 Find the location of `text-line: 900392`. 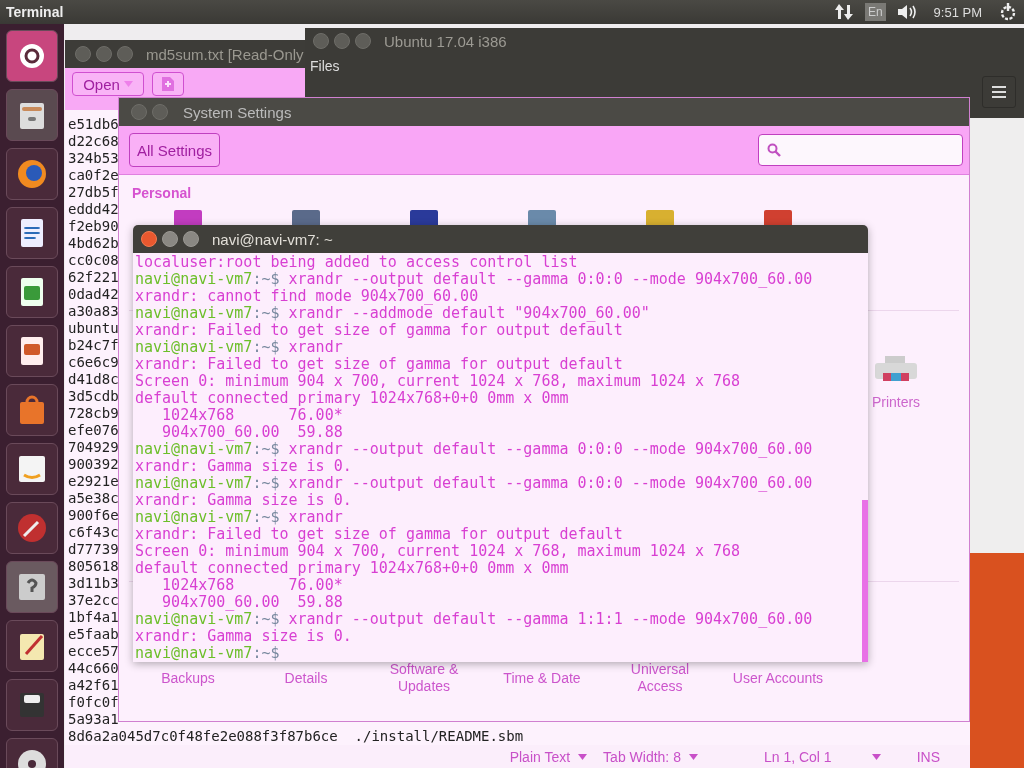

text-line: 900392 is located at coordinates (93, 464).